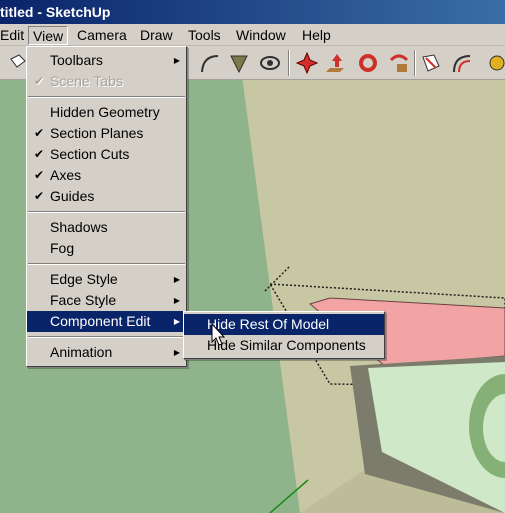 The height and width of the screenshot is (513, 505). Describe the element at coordinates (431, 63) in the screenshot. I see `scale-icon` at that location.